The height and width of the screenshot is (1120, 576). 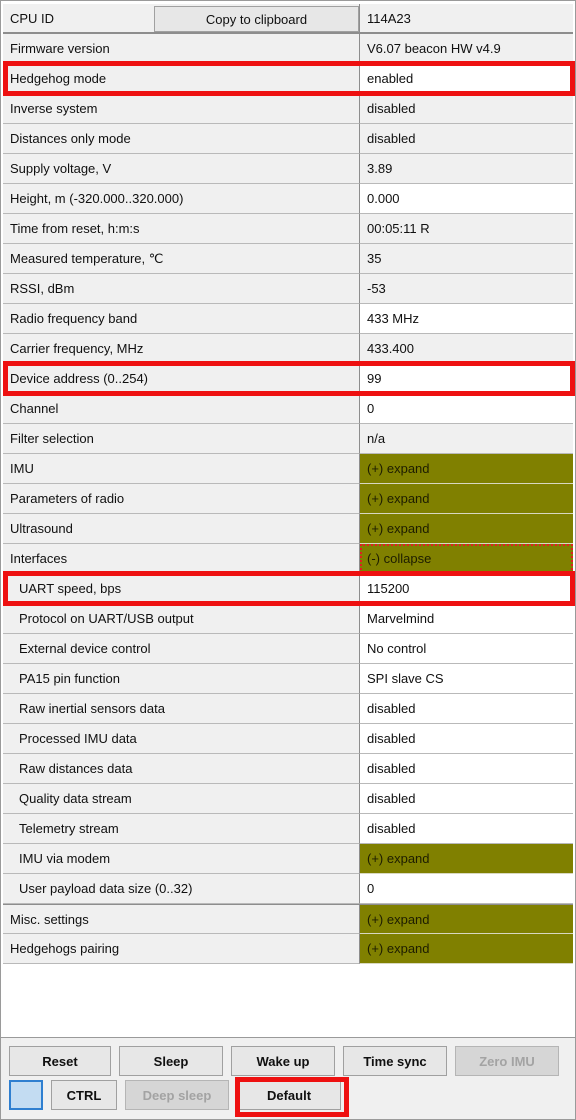 What do you see at coordinates (26, 1095) in the screenshot?
I see `status-color-swatch` at bounding box center [26, 1095].